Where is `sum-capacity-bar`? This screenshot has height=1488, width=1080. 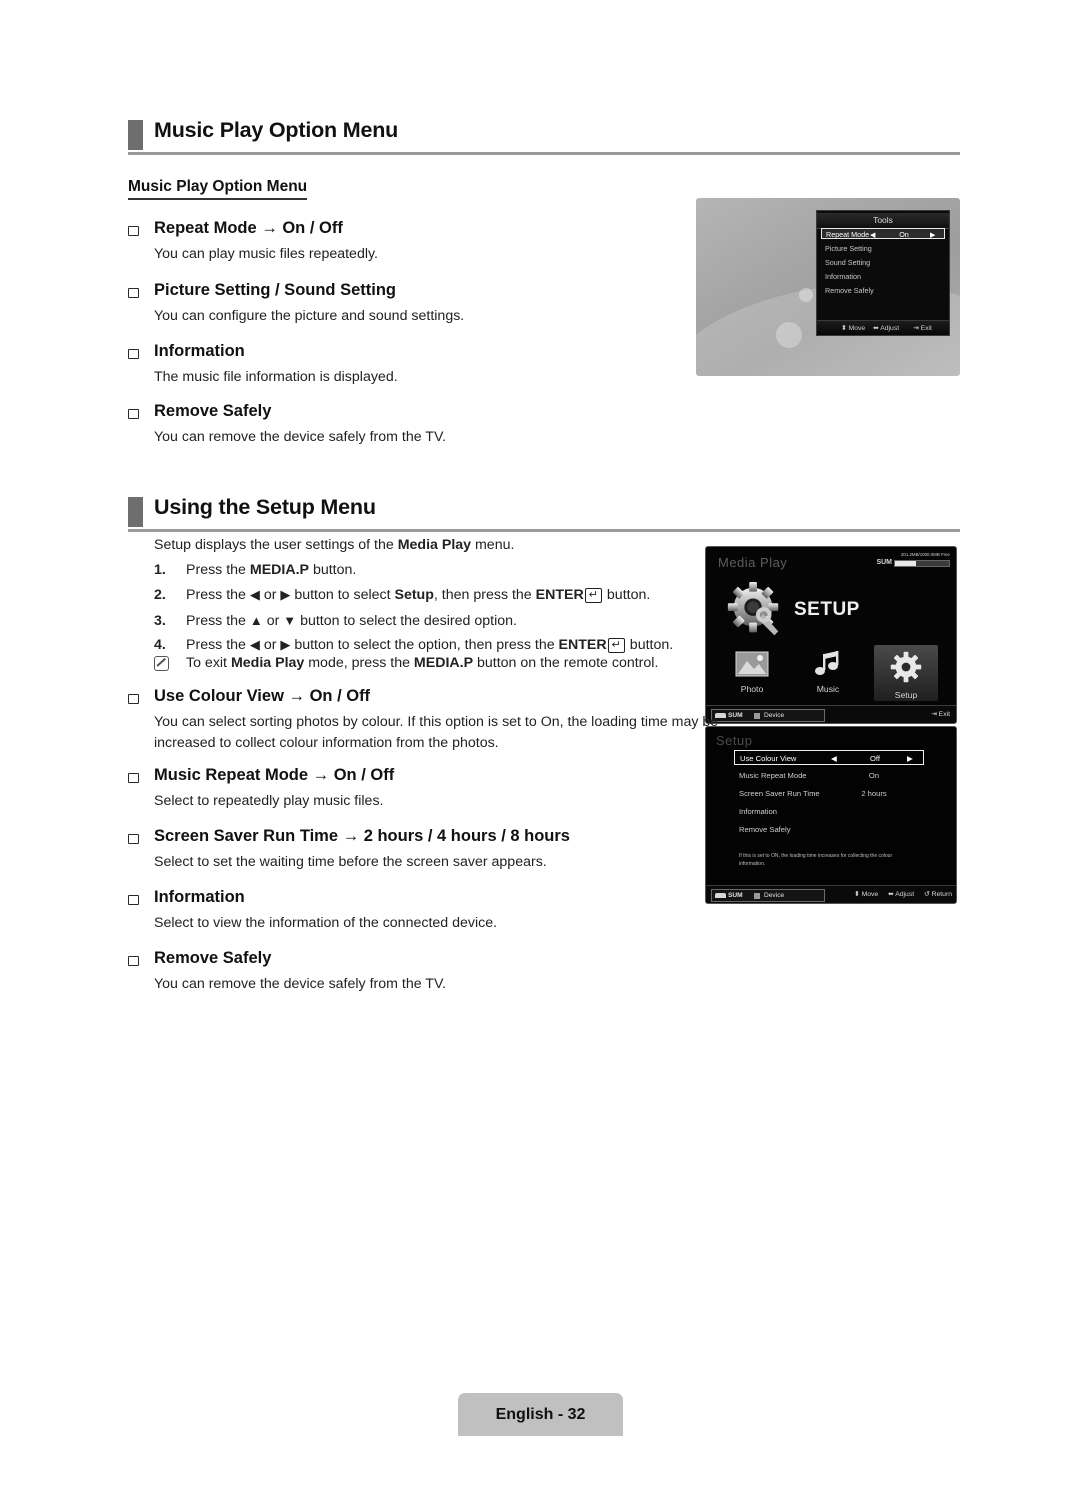 sum-capacity-bar is located at coordinates (922, 563).